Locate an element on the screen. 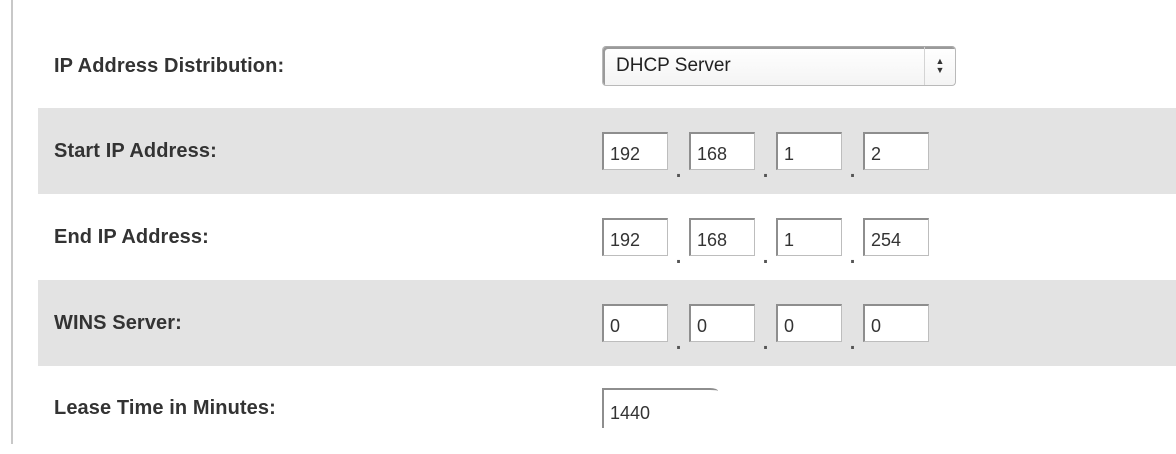 This screenshot has height=454, width=1176. ip-distribution-control: DHCP Server ▲ ▼ is located at coordinates (779, 66).